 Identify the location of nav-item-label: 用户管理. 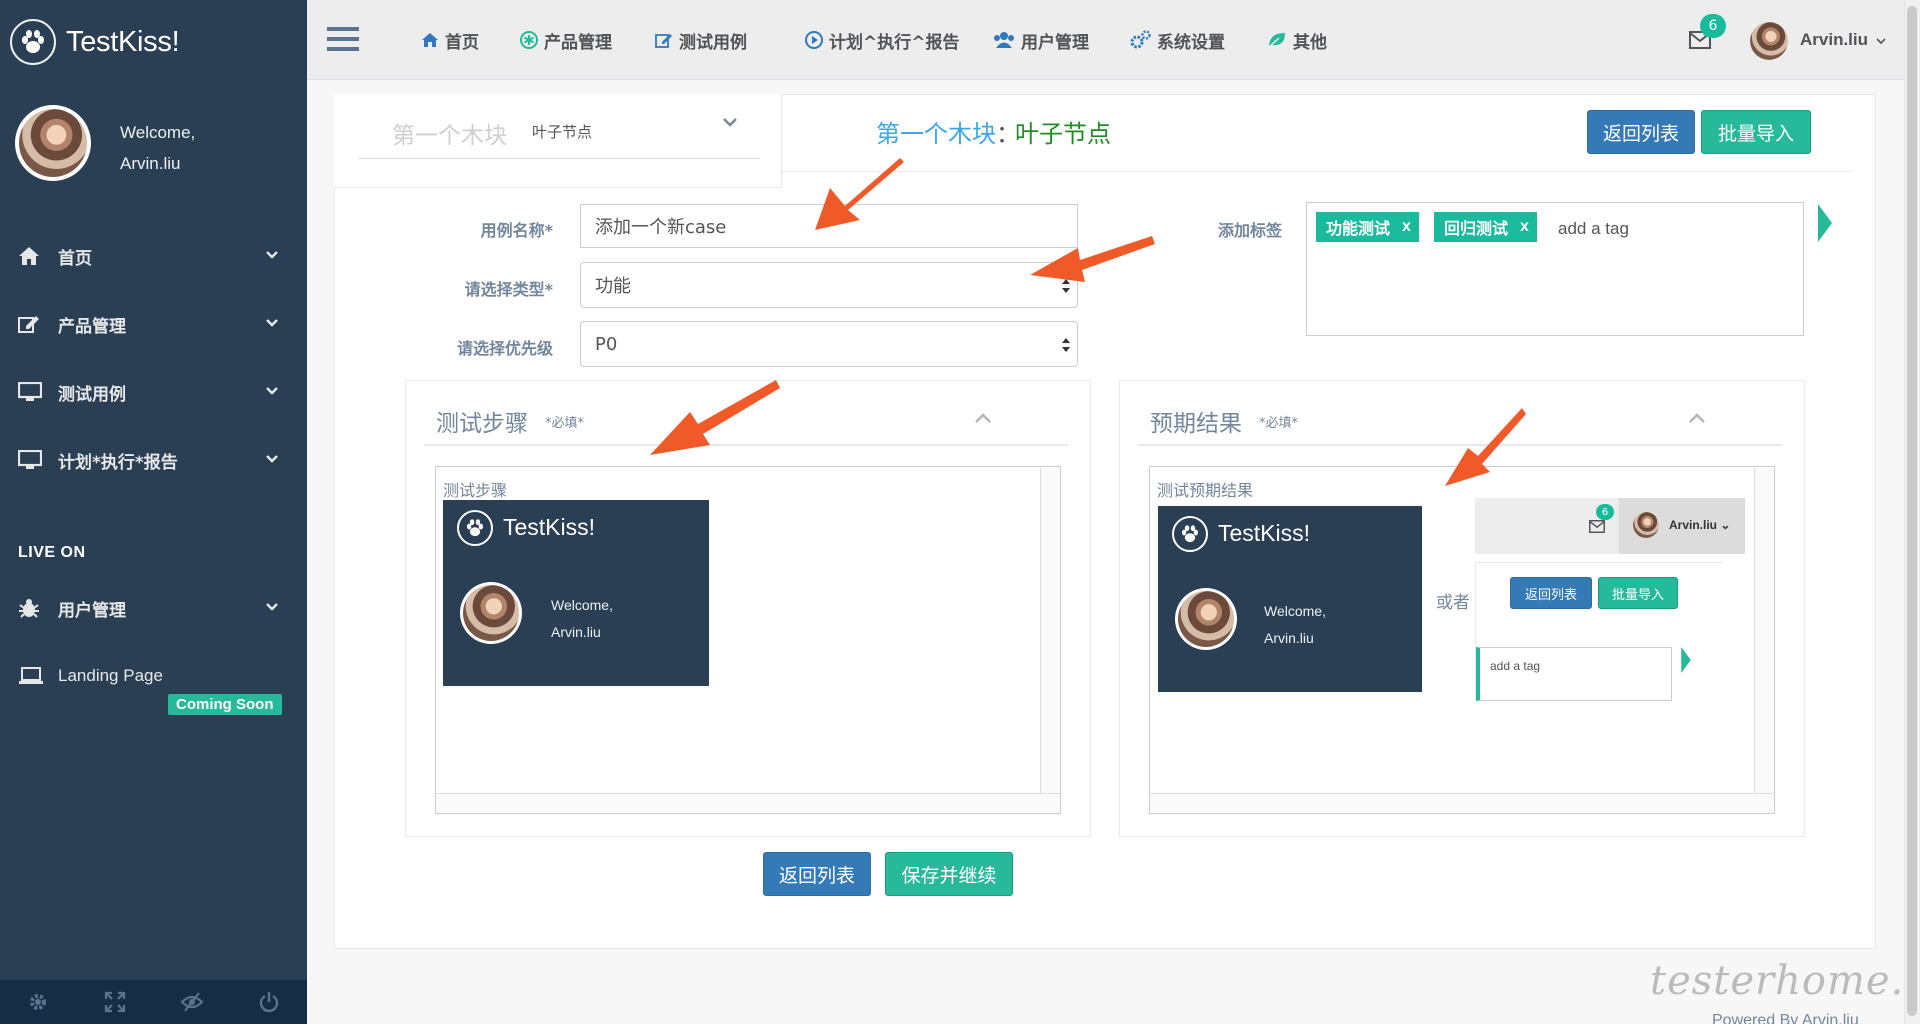
(1055, 42).